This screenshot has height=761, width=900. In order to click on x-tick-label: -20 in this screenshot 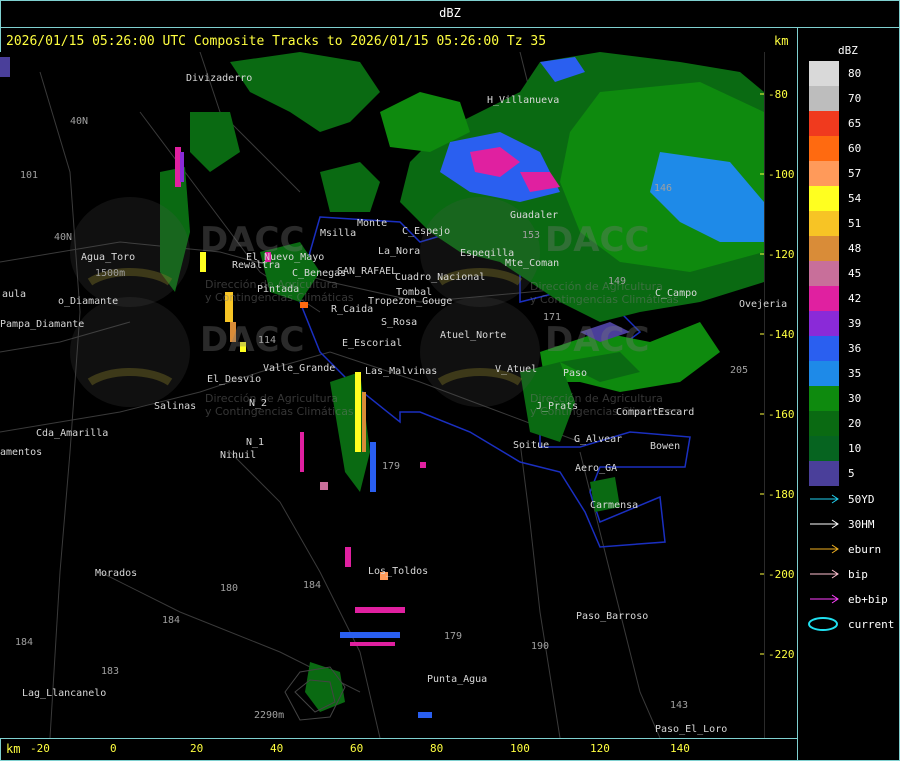, I will do `click(40, 748)`.